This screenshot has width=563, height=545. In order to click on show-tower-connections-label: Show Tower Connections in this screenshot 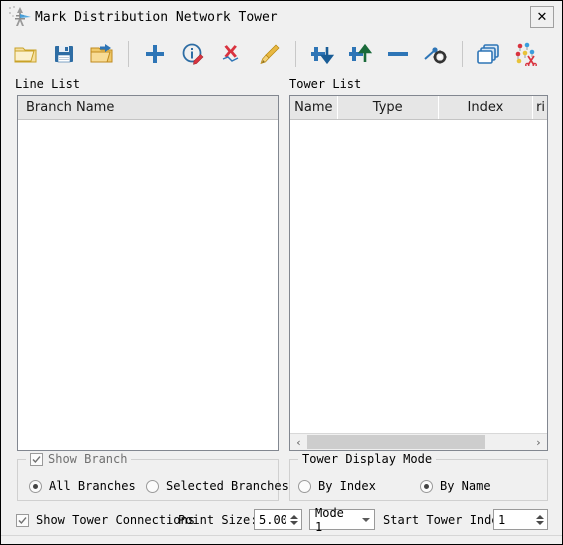, I will do `click(115, 520)`.